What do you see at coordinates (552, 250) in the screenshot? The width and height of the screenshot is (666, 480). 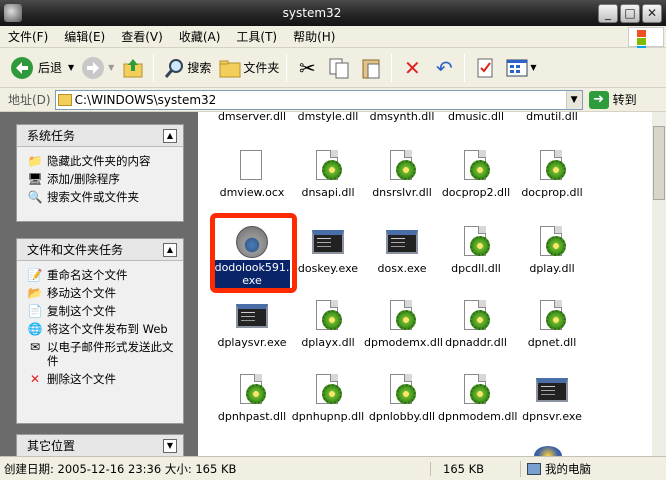 I see `file-item: dplay.dll` at bounding box center [552, 250].